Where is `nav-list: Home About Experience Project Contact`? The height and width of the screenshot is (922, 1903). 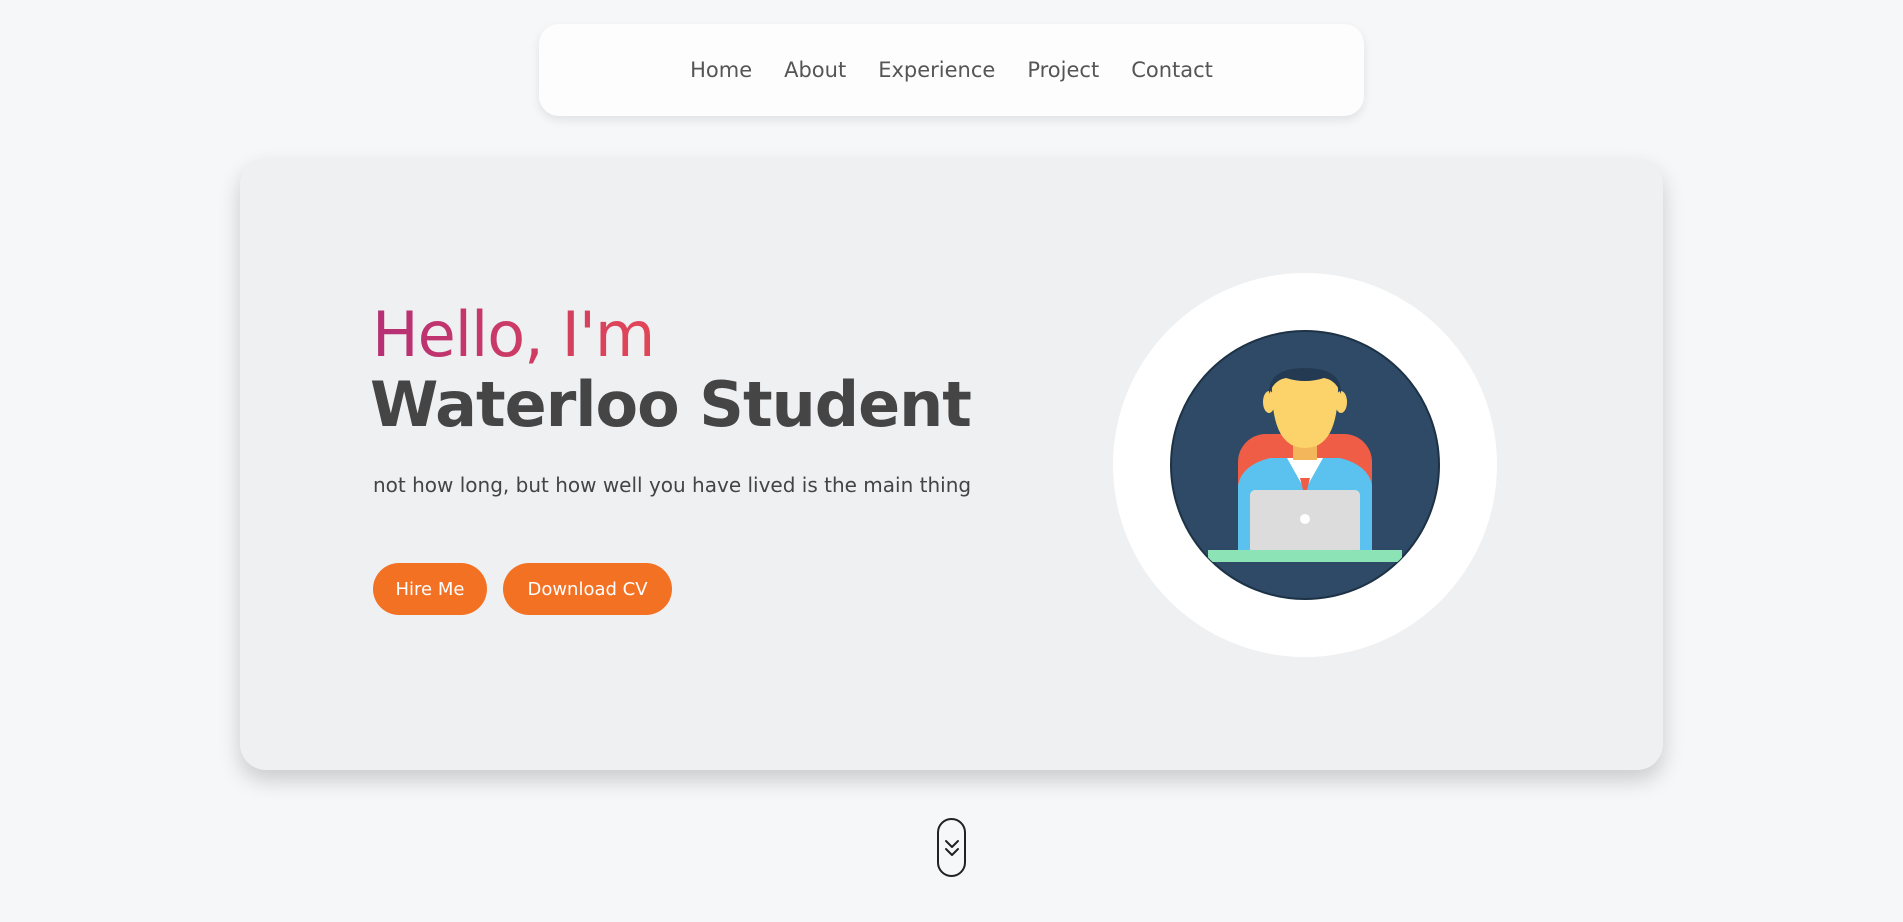
nav-list: Home About Experience Project Contact is located at coordinates (951, 70).